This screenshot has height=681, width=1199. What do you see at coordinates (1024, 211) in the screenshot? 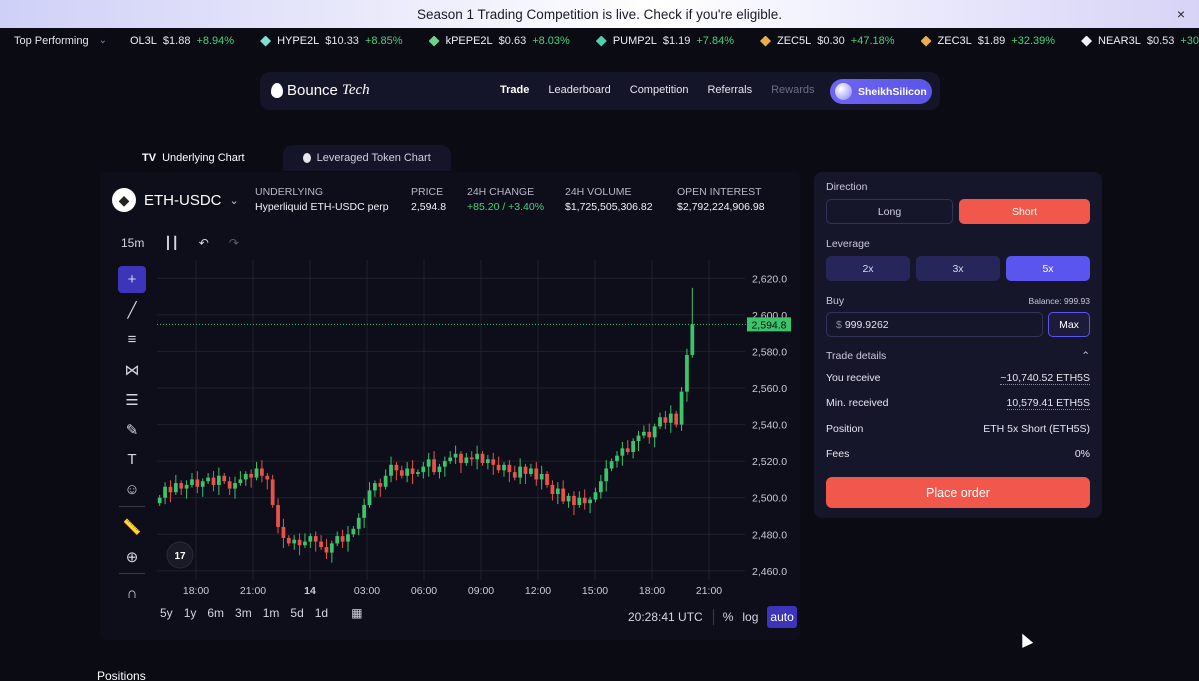
I see `short-button: Short` at bounding box center [1024, 211].